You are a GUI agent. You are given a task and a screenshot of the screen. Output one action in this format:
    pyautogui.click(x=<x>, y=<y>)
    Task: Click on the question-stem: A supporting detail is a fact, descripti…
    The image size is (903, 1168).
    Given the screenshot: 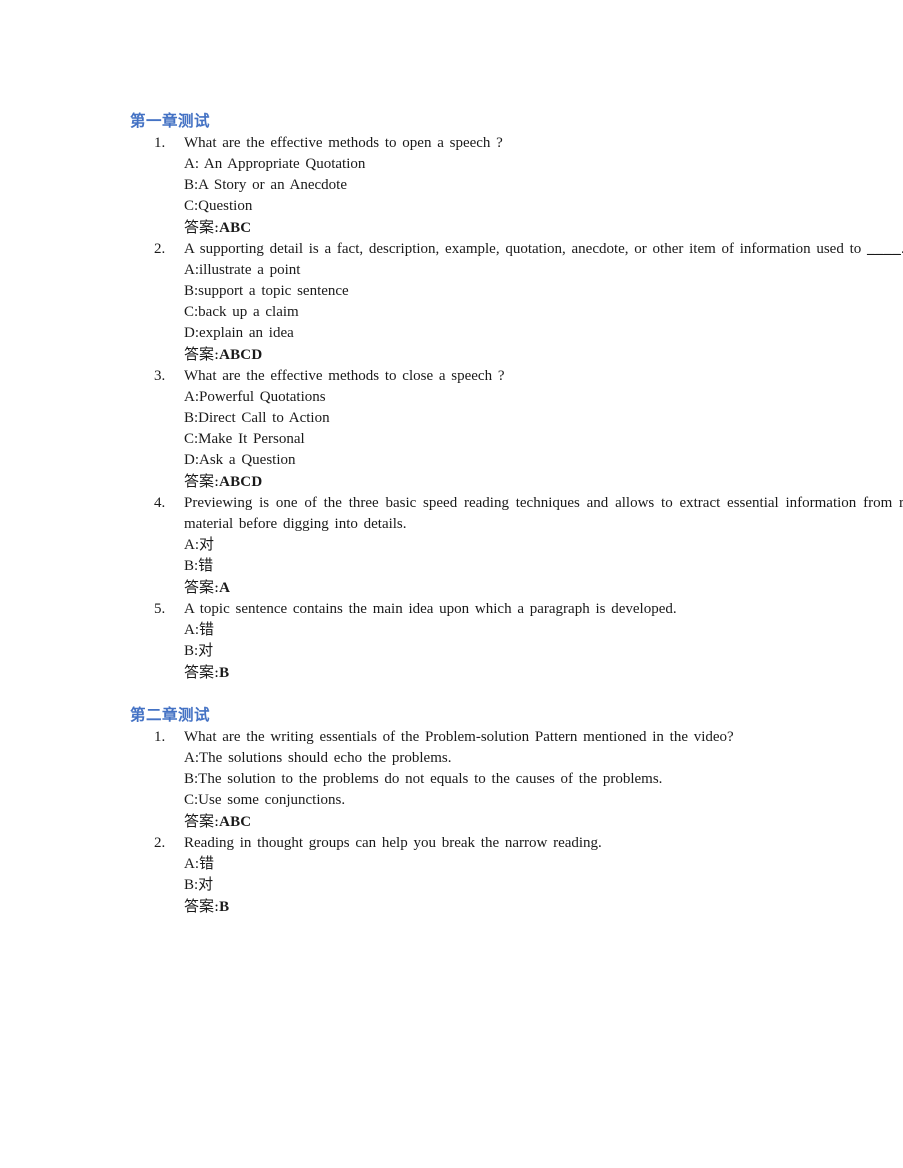 What is the action you would take?
    pyautogui.click(x=543, y=249)
    